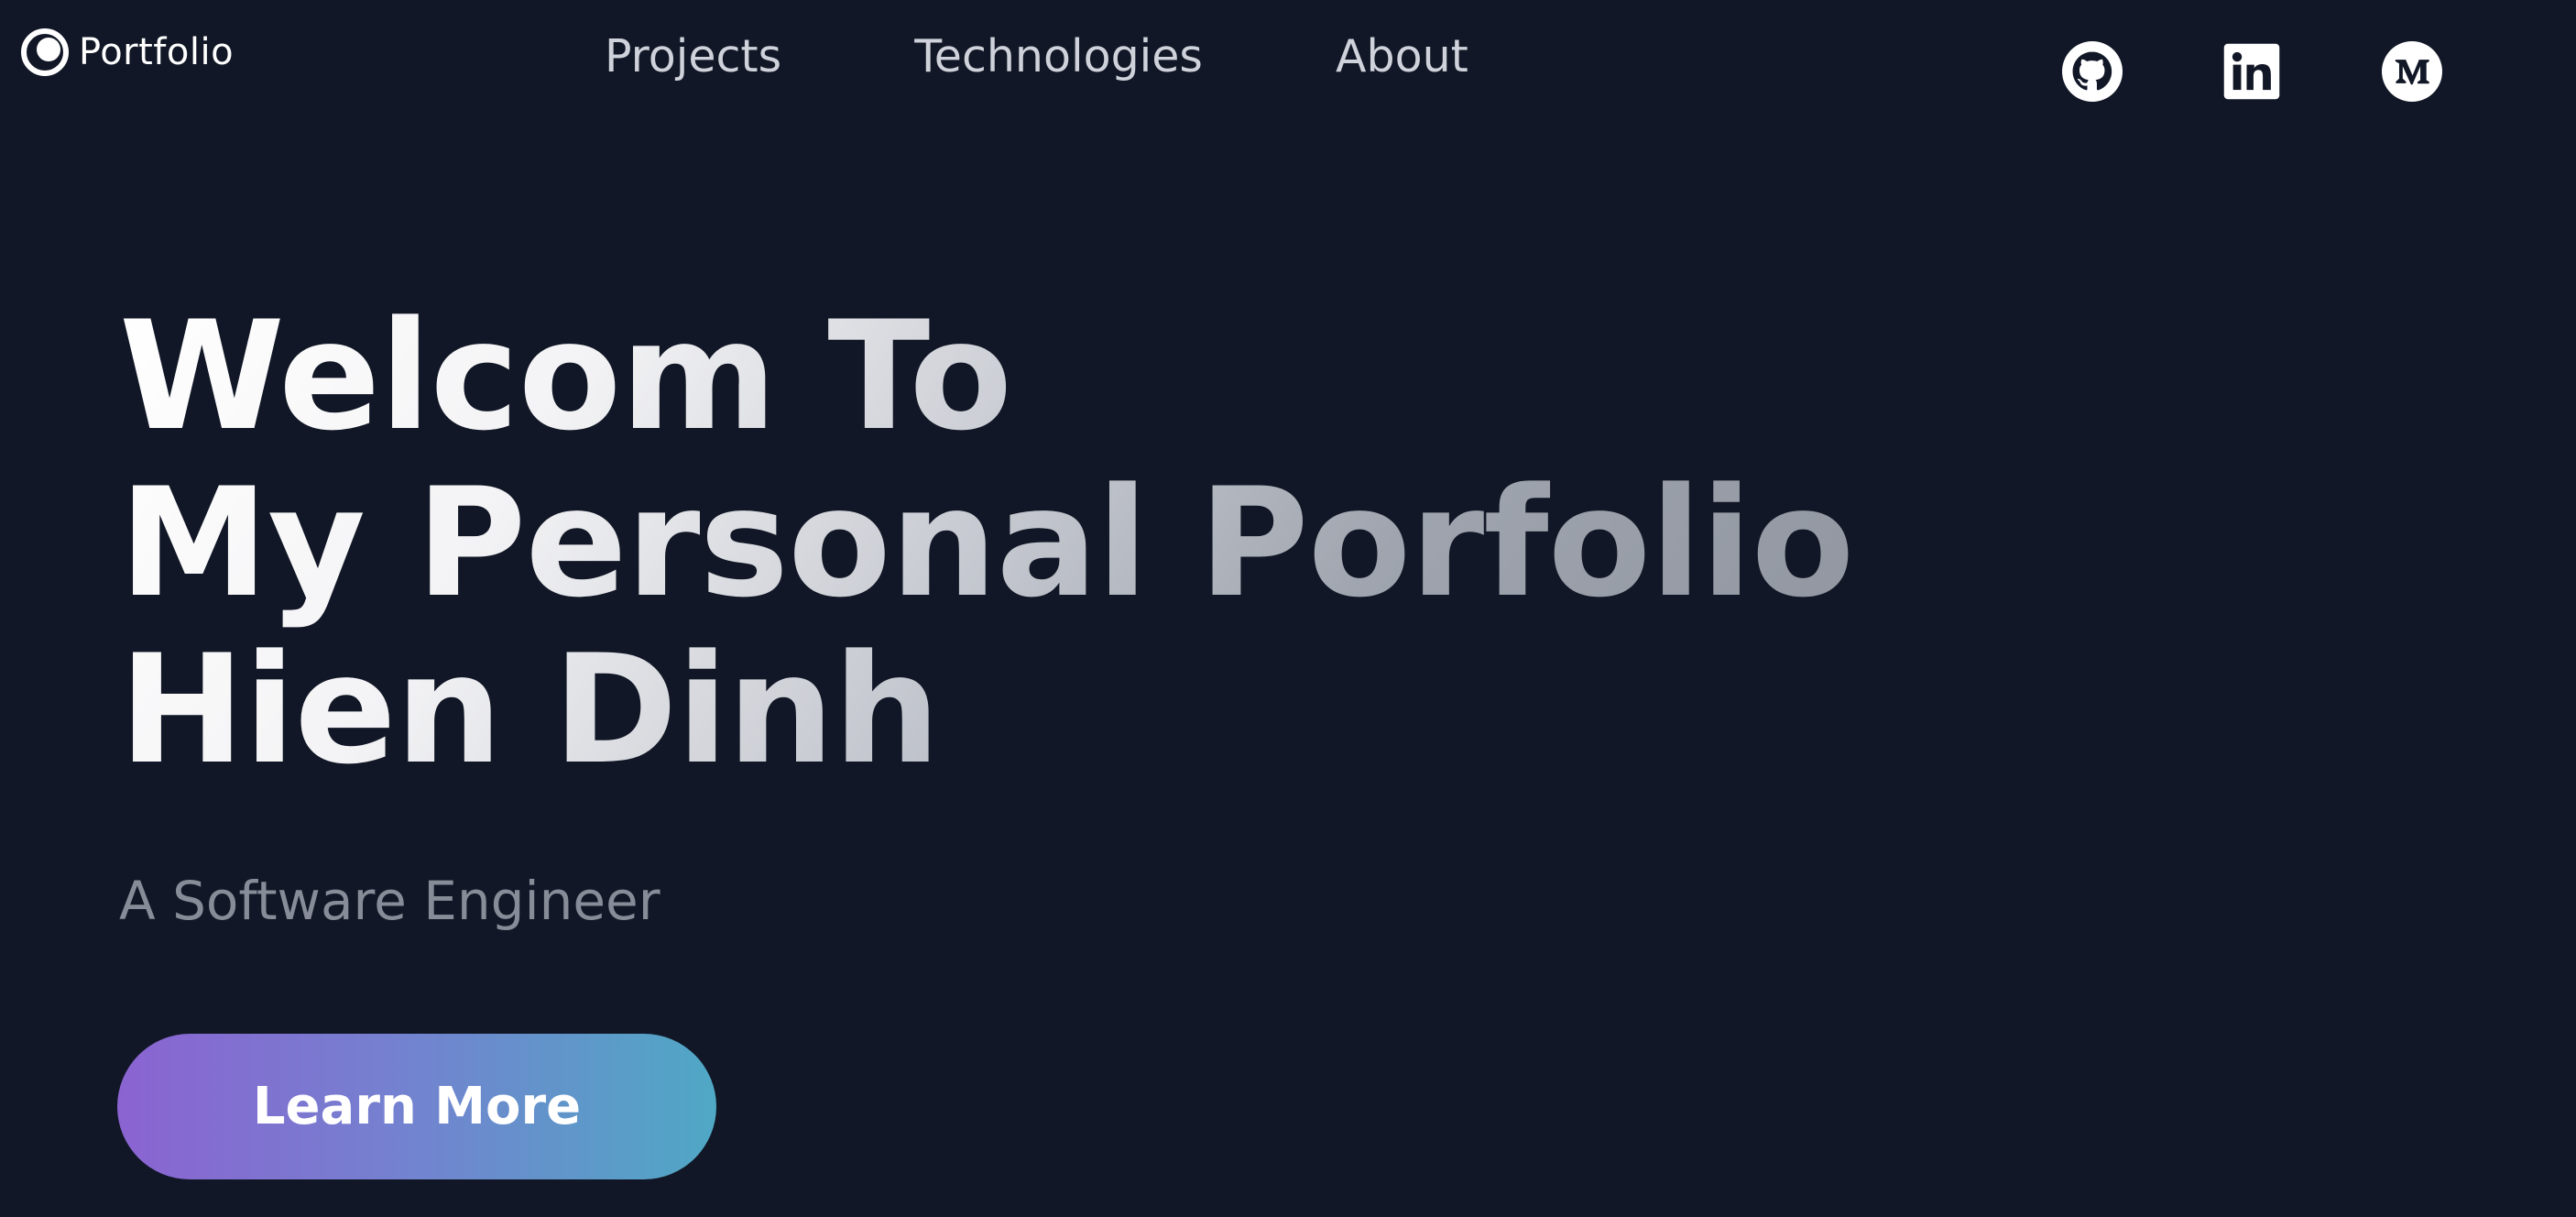 This screenshot has height=1217, width=2576. Describe the element at coordinates (1402, 57) in the screenshot. I see `nav-link-about: About` at that location.